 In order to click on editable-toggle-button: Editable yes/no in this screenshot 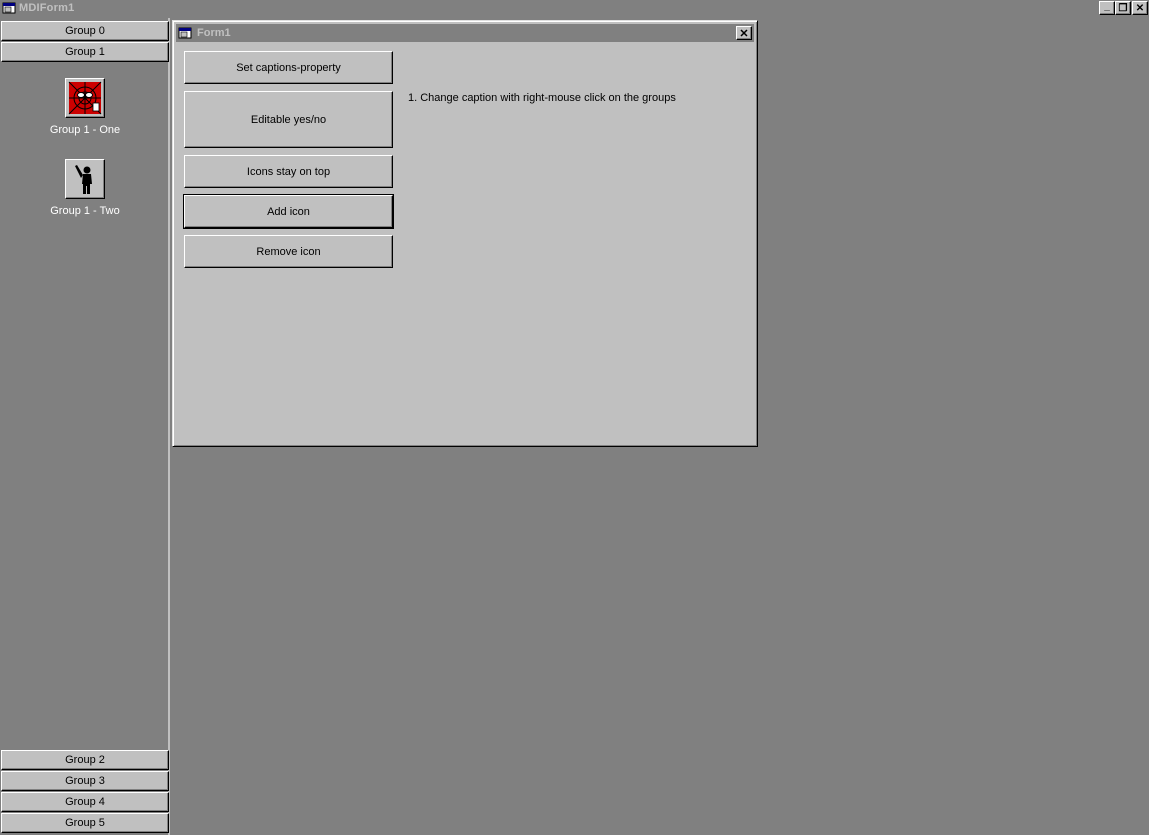, I will do `click(288, 119)`.